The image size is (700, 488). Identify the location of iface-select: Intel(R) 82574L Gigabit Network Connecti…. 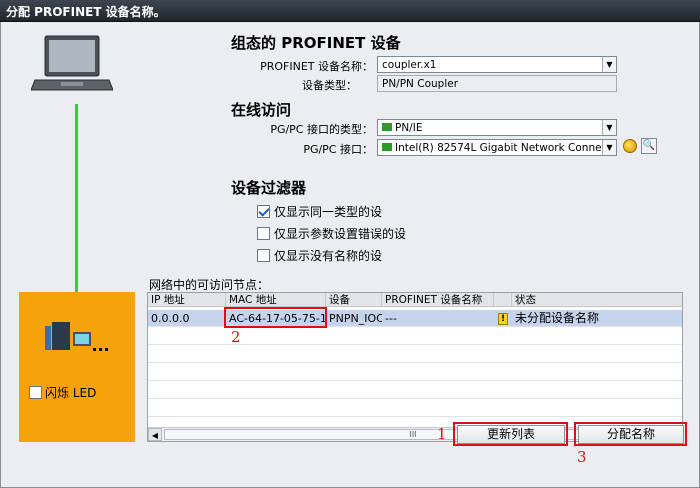
(497, 147).